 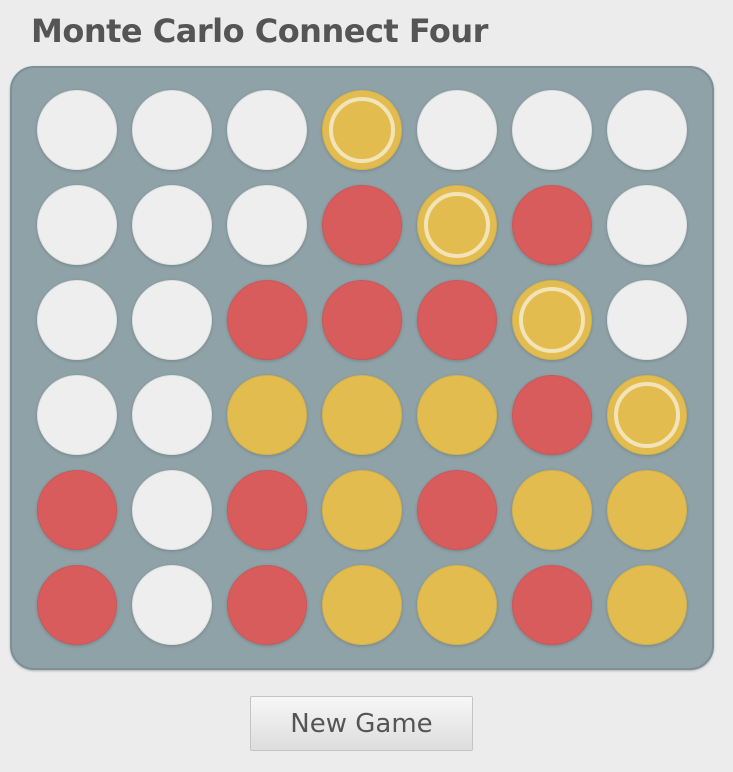 What do you see at coordinates (361, 723) in the screenshot?
I see `new-game-button: New Game` at bounding box center [361, 723].